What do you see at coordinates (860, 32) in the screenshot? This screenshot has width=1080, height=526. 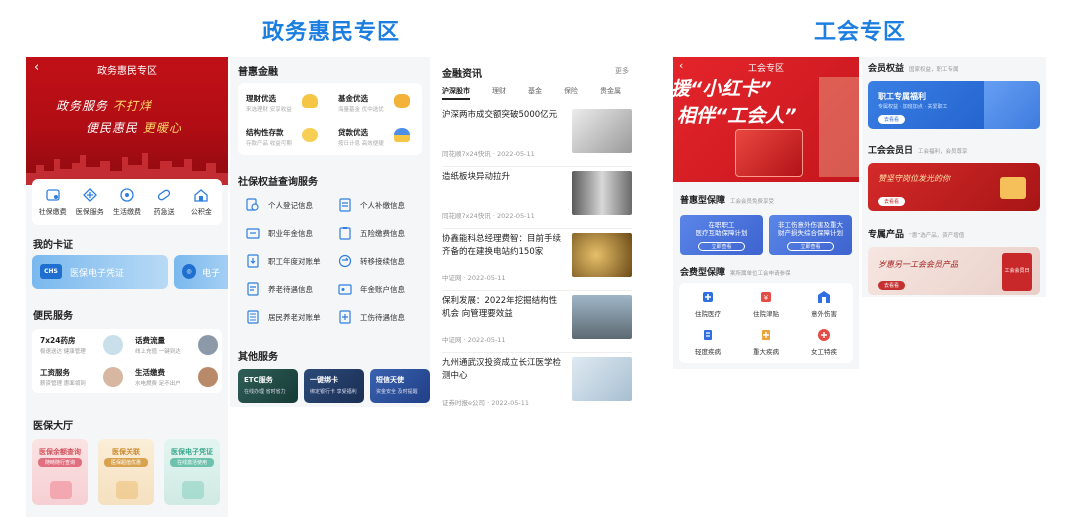 I see `section-title-union: 工会专区` at bounding box center [860, 32].